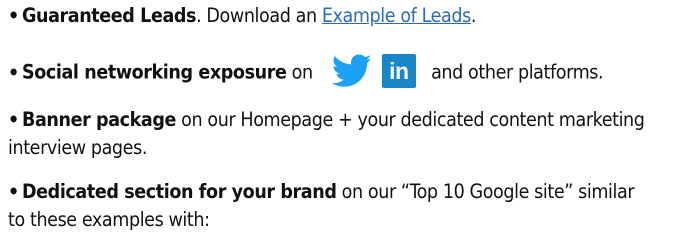 This screenshot has height=241, width=695. What do you see at coordinates (373, 71) in the screenshot?
I see `social-icons: in` at bounding box center [373, 71].